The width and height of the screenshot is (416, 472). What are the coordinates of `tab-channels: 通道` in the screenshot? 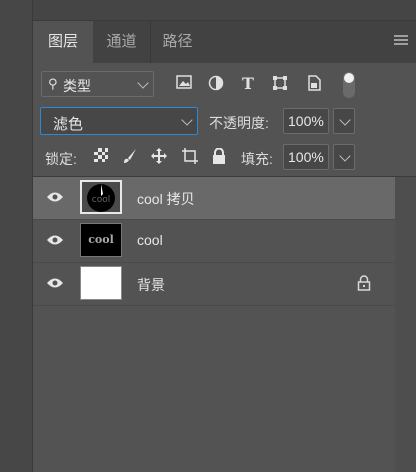 It's located at (122, 42).